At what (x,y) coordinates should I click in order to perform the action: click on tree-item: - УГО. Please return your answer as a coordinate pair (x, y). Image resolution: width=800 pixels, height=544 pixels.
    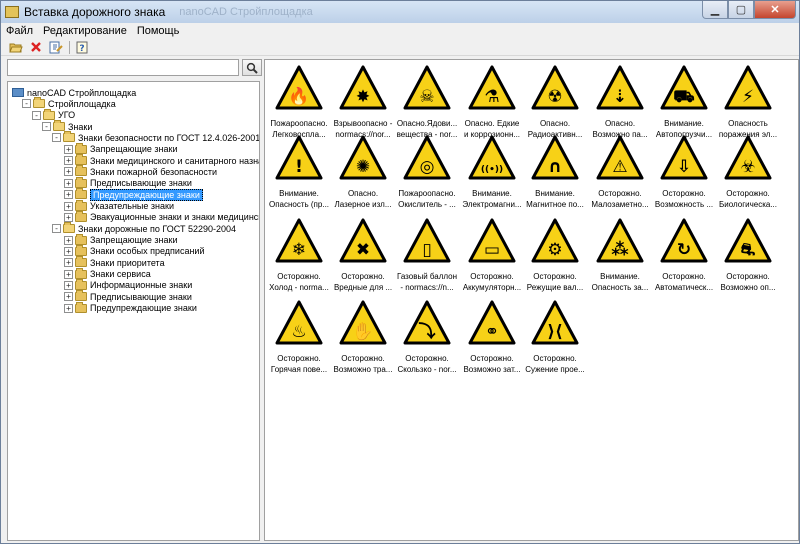
    Looking at the image, I should click on (53, 114).